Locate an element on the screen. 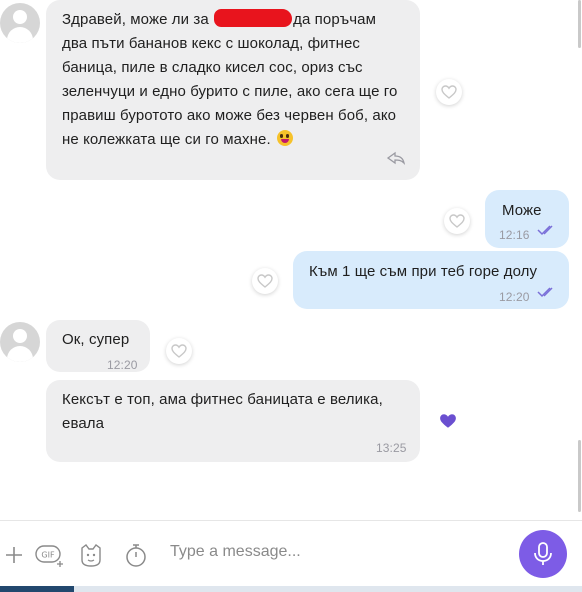 This screenshot has width=582, height=592. heart-filled-icon is located at coordinates (448, 421).